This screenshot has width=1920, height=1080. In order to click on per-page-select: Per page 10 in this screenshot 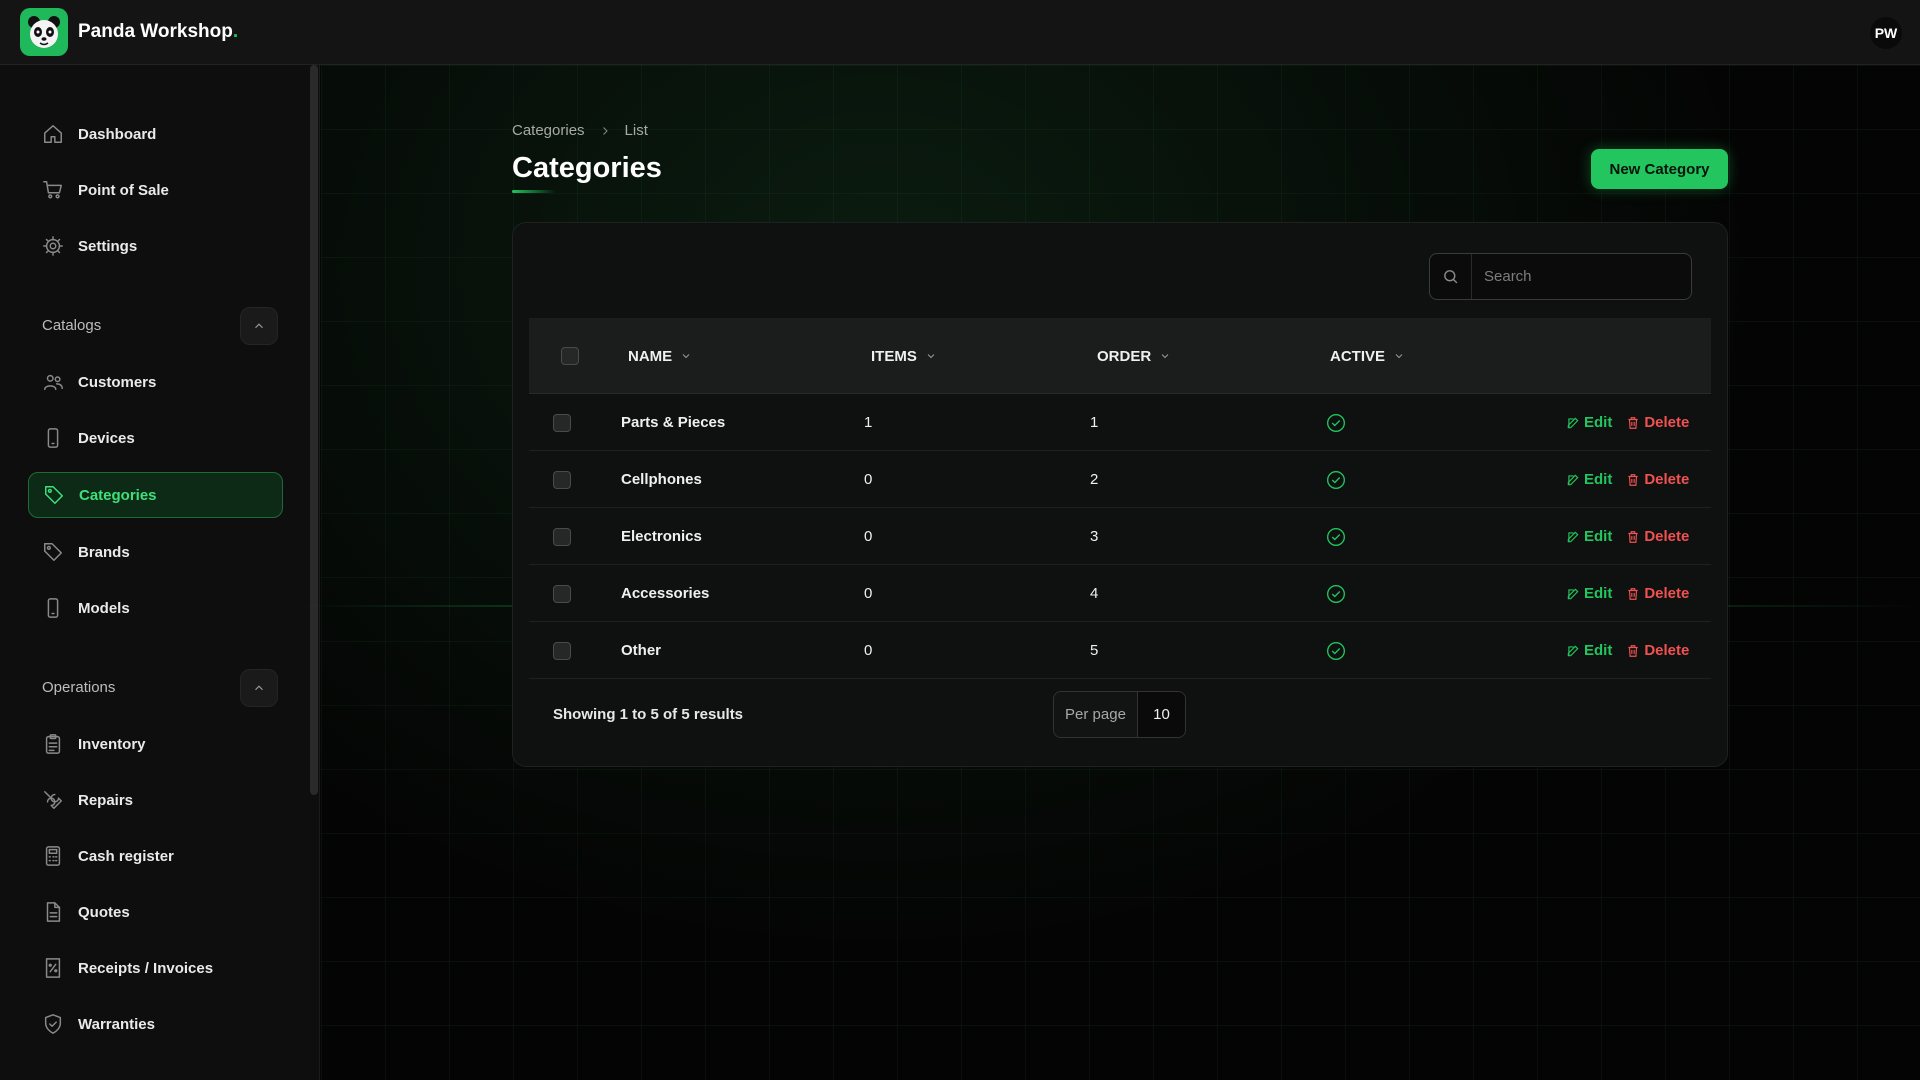, I will do `click(1119, 714)`.